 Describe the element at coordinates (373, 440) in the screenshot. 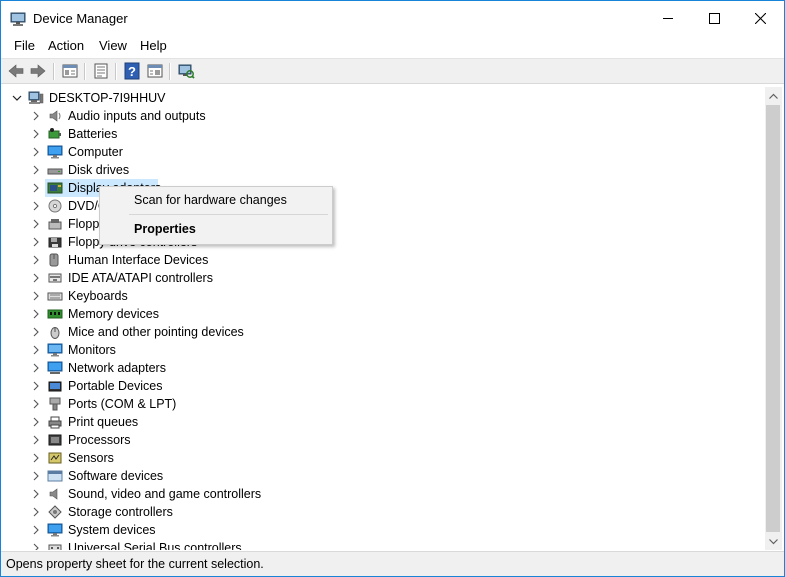

I see `tree-item: Processors` at that location.